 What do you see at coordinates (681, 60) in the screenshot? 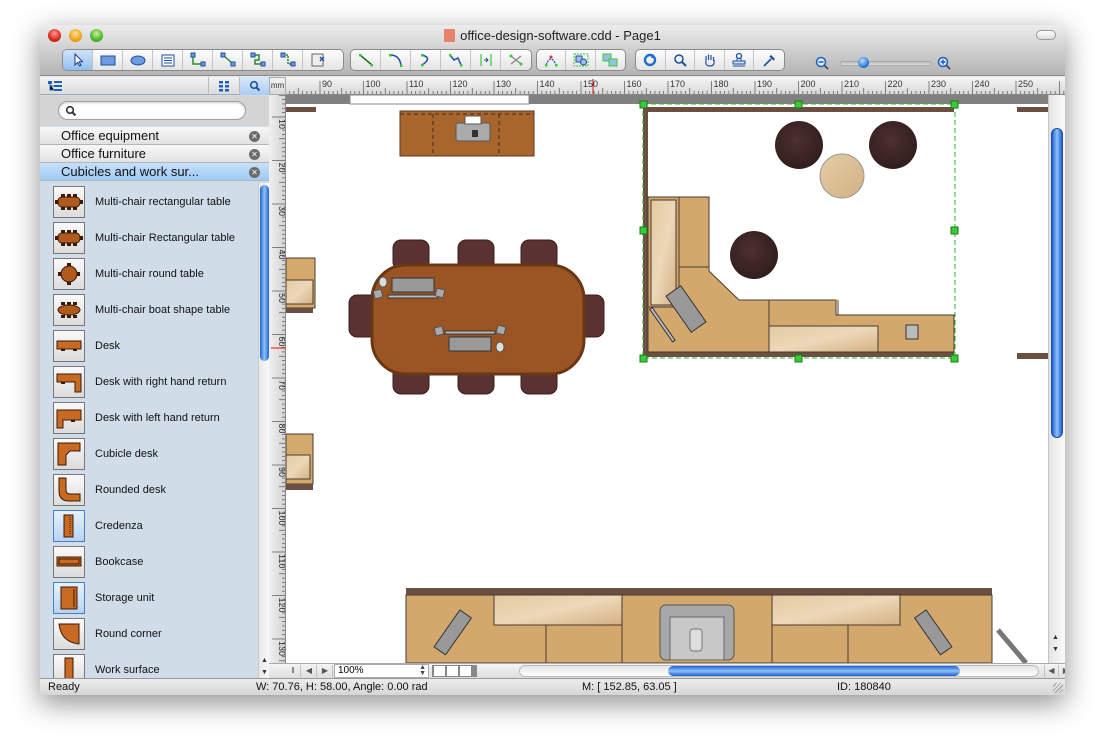
I see `zoom-tool-button` at bounding box center [681, 60].